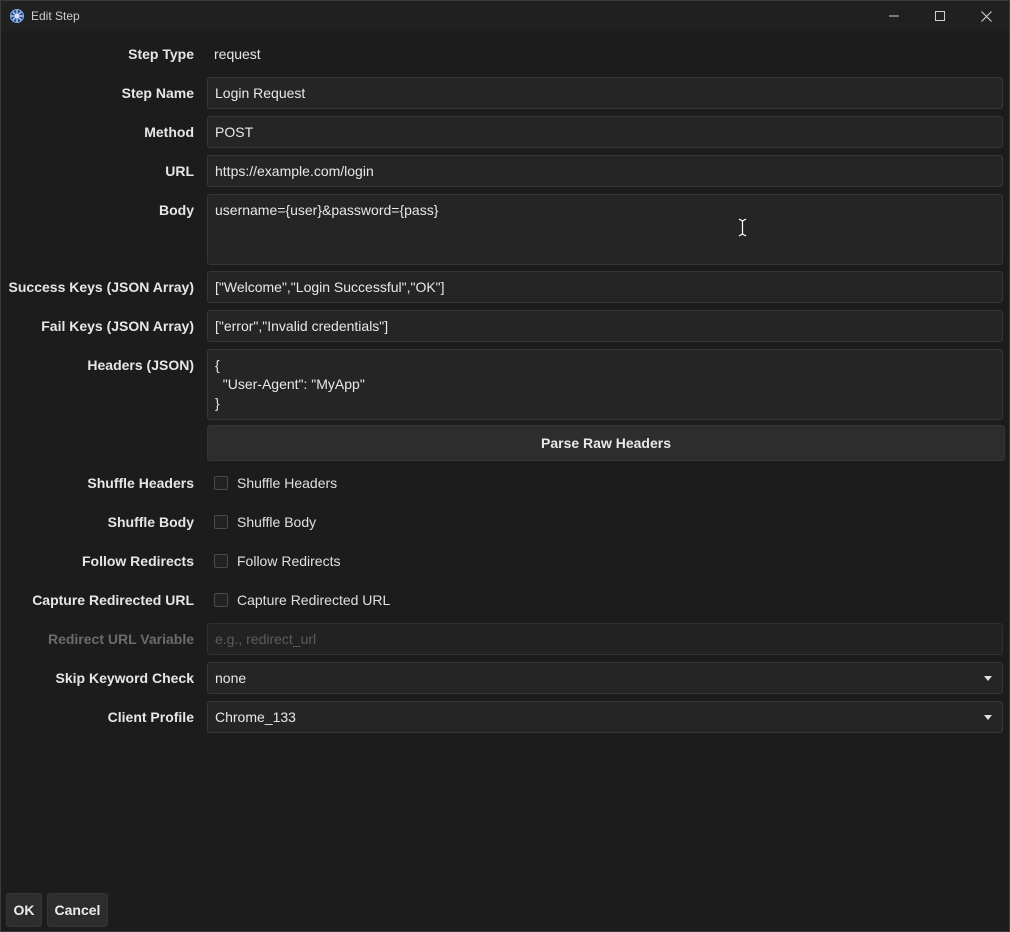  Describe the element at coordinates (313, 600) in the screenshot. I see `checkbox-label: Capture Redirected URL` at that location.